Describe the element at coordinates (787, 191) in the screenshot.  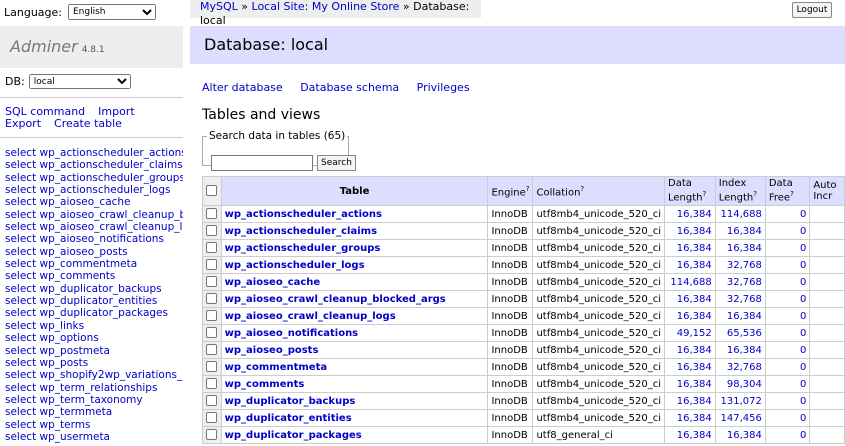
I see `col-data-free: Data Free?` at that location.